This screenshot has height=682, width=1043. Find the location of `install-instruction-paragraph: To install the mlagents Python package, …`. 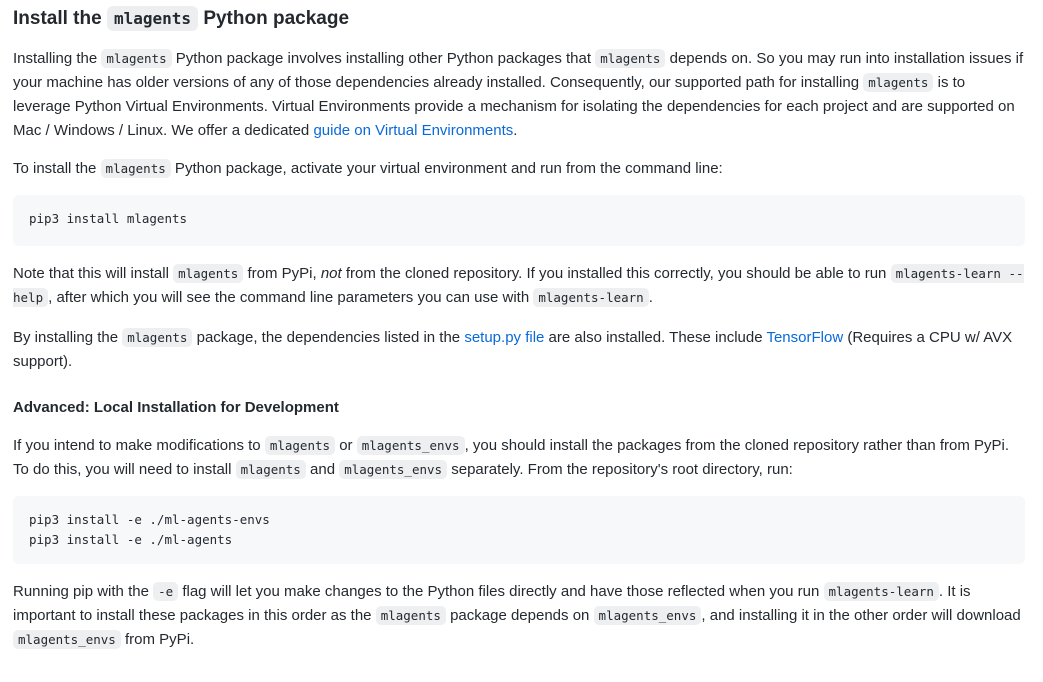

install-instruction-paragraph: To install the mlagents Python package, … is located at coordinates (519, 169).